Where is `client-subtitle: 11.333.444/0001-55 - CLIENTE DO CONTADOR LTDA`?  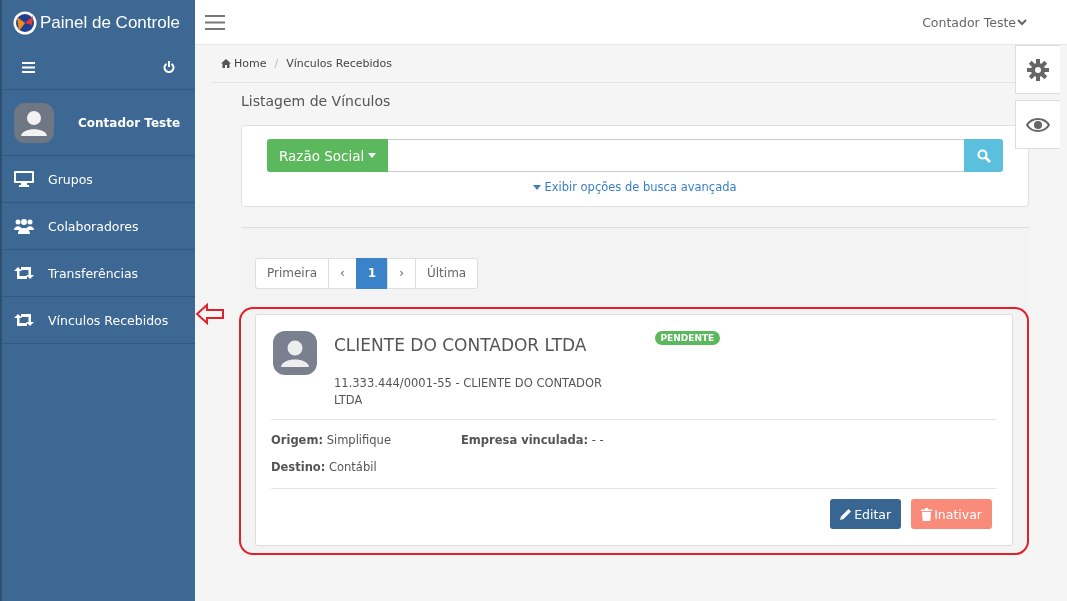
client-subtitle: 11.333.444/0001-55 - CLIENTE DO CONTADOR LTDA is located at coordinates (468, 392).